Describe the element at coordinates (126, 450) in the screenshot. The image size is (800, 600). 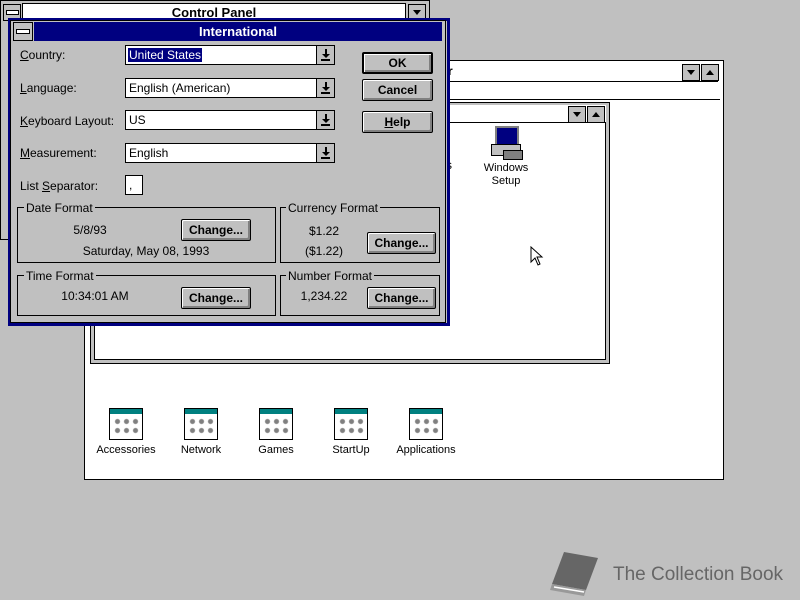
I see `group-label: Accessories` at that location.